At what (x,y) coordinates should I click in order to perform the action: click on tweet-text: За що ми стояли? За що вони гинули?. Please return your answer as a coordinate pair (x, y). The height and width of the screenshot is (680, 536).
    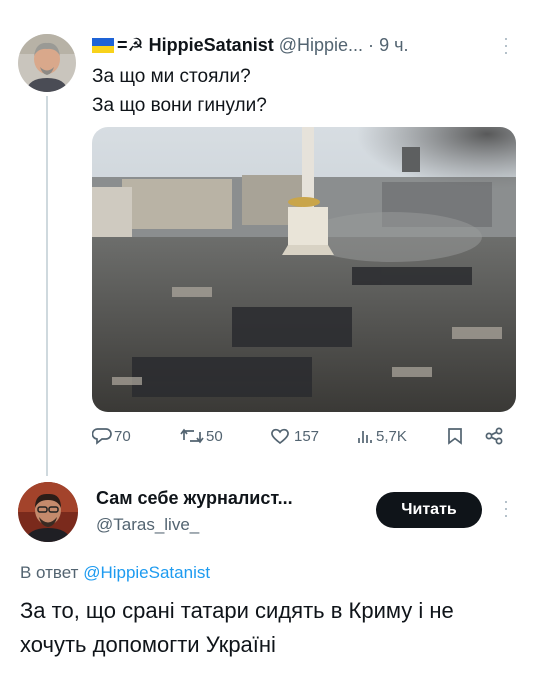
    Looking at the image, I should click on (179, 91).